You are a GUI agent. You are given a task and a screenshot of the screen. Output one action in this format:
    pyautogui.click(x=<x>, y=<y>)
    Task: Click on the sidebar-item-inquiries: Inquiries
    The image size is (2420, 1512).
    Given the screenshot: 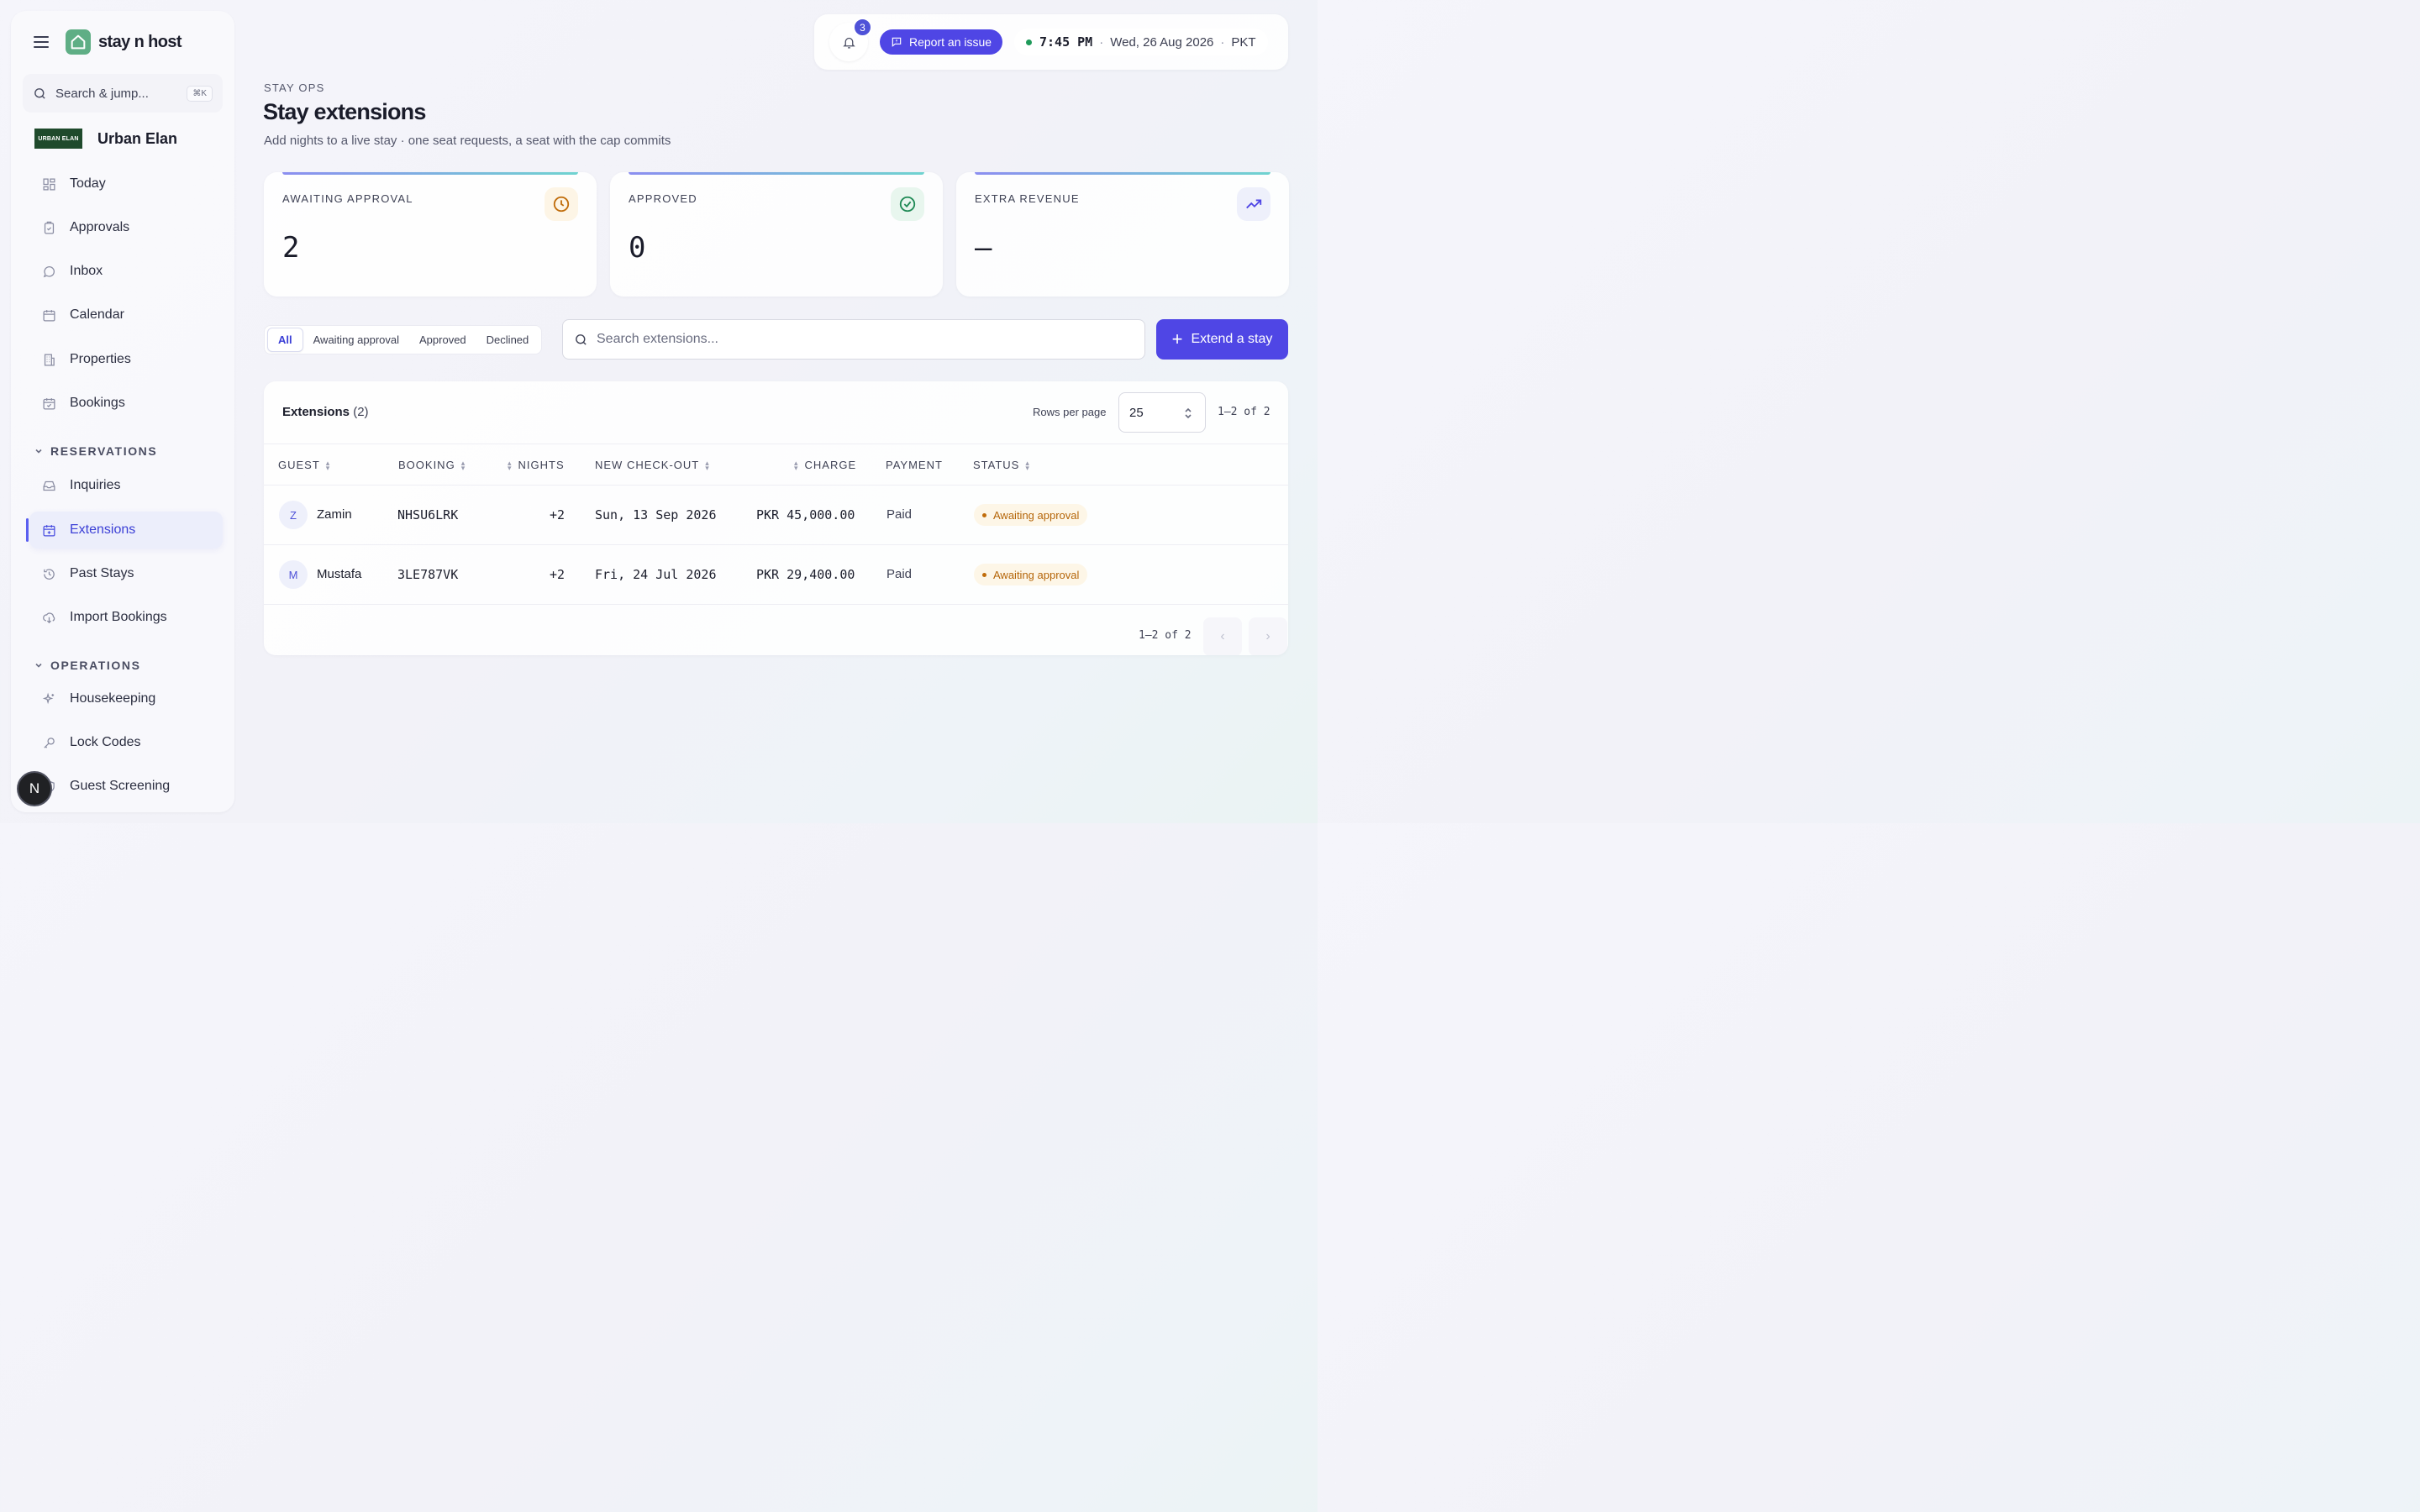 What is the action you would take?
    pyautogui.click(x=126, y=485)
    